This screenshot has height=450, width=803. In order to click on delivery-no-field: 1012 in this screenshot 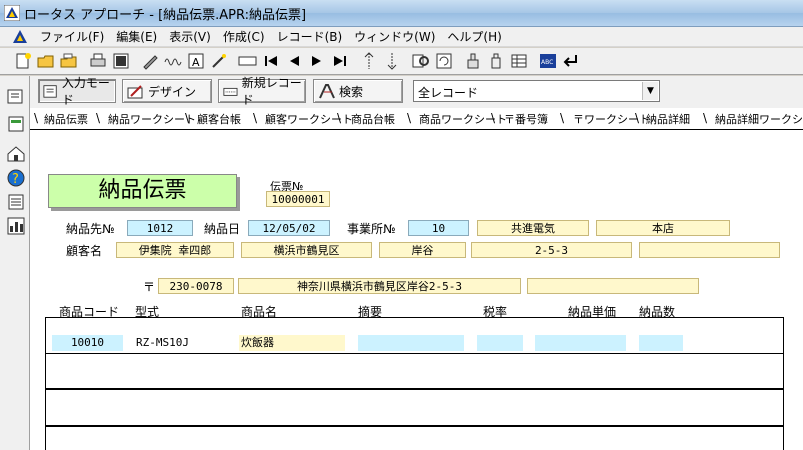, I will do `click(160, 228)`.